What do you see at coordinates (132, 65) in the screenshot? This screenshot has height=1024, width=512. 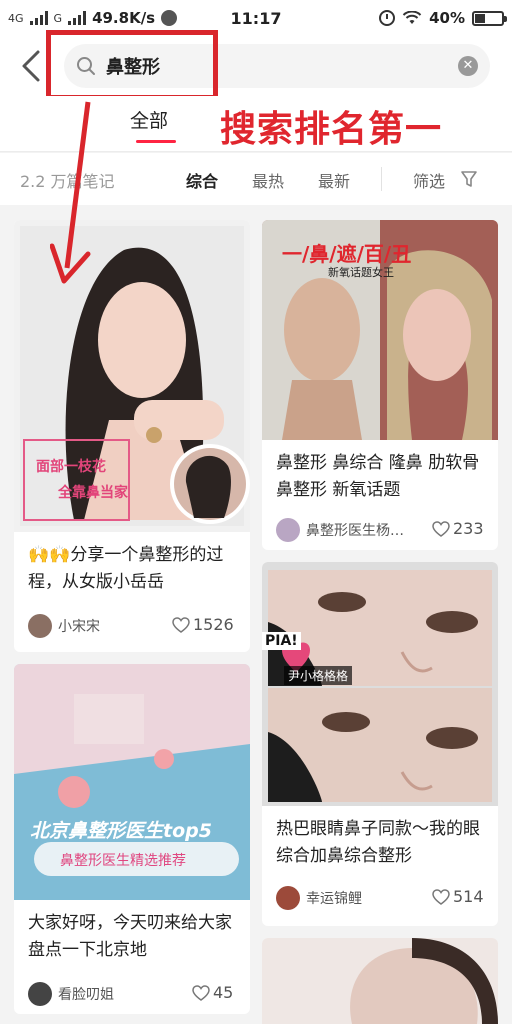 I see `highlight-box` at bounding box center [132, 65].